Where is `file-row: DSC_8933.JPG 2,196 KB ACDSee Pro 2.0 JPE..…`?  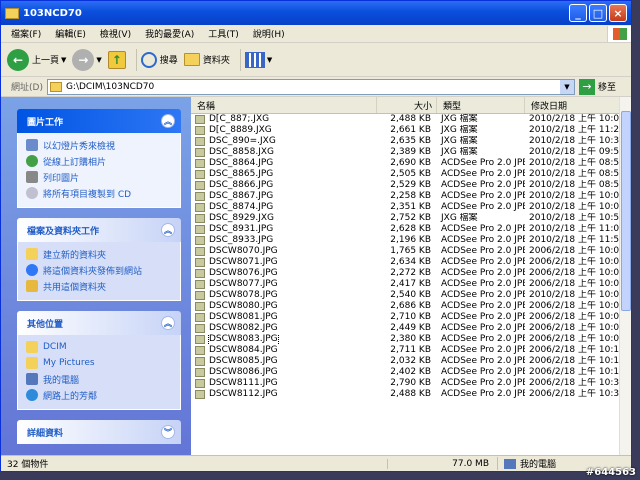 file-row: DSC_8933.JPG 2,196 KB ACDSee Pro 2.0 JPE..… is located at coordinates (411, 240).